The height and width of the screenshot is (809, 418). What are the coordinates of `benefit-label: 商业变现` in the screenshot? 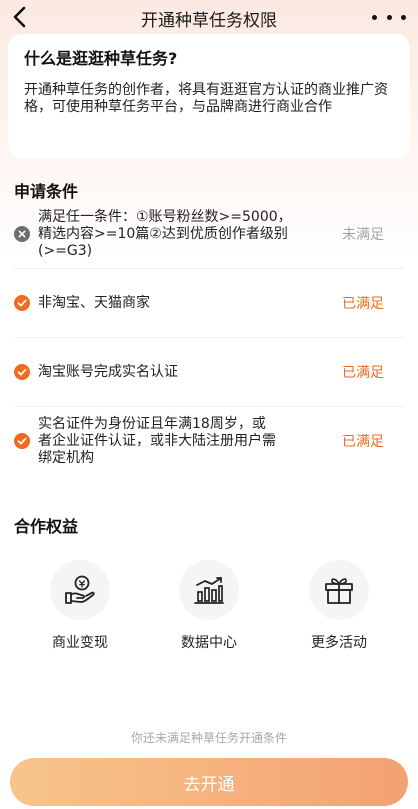 It's located at (80, 643).